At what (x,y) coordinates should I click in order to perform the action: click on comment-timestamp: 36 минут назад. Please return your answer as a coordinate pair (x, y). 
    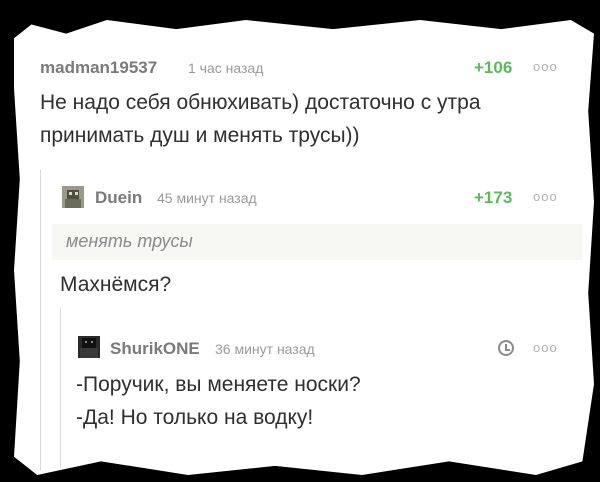
    Looking at the image, I should click on (265, 349).